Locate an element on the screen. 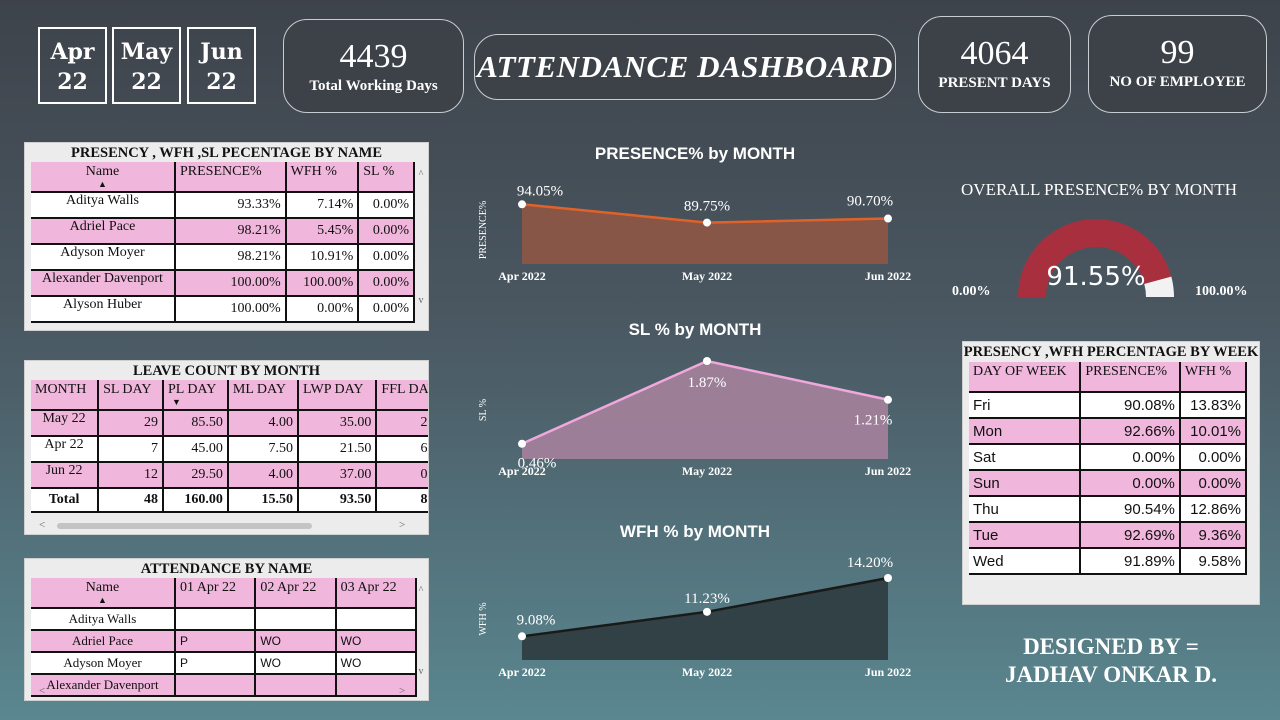 This screenshot has height=720, width=1280. kpi-value: 4439 is located at coordinates (373, 56).